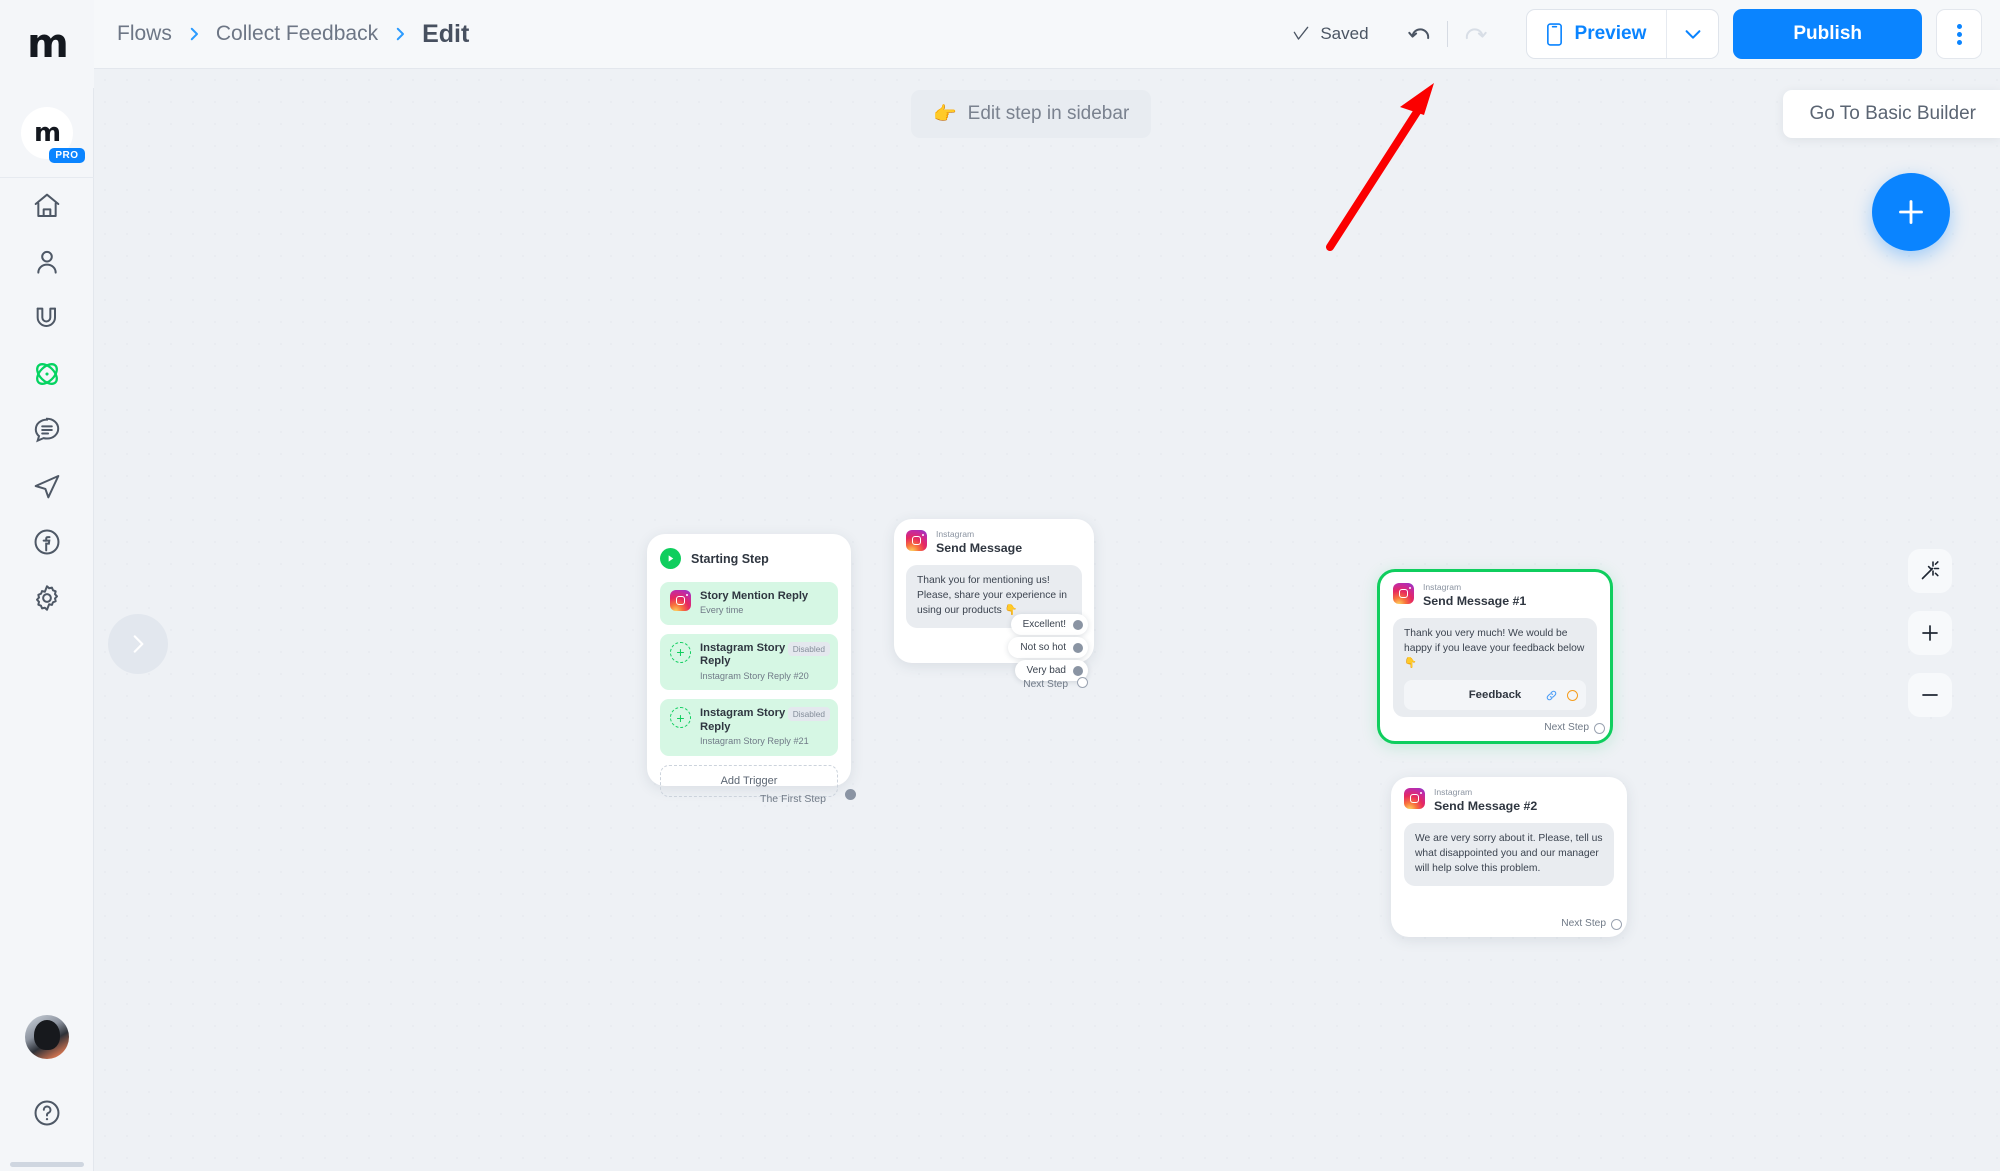 The width and height of the screenshot is (2000, 1171). I want to click on auto-layout-button, so click(1930, 571).